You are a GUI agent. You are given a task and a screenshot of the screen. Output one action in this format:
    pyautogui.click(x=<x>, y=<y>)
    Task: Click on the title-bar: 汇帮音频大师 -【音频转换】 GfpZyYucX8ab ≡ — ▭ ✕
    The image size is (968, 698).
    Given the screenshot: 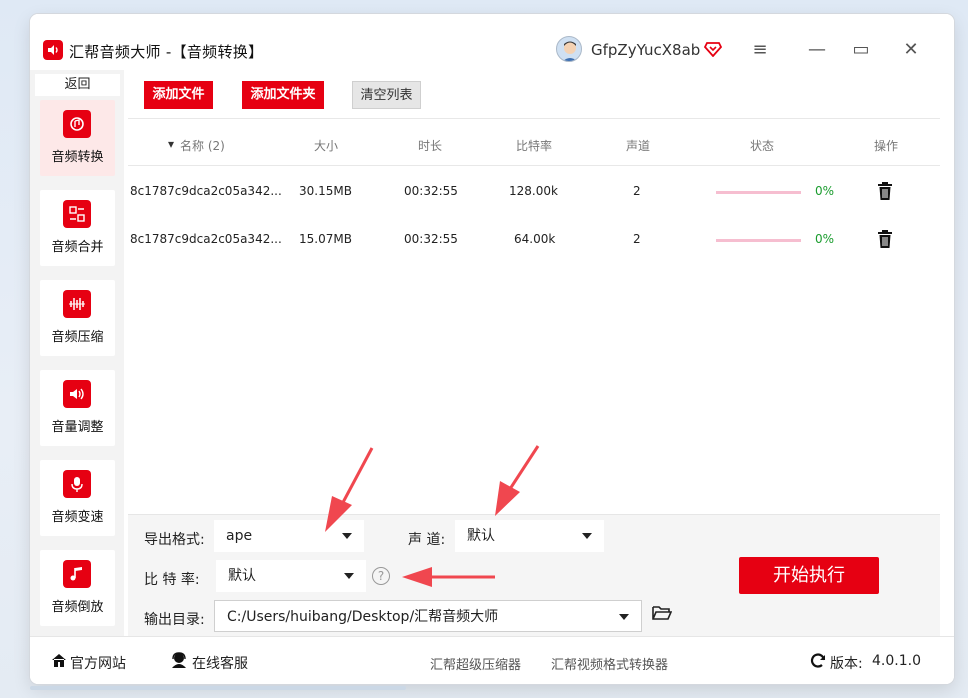 What is the action you would take?
    pyautogui.click(x=492, y=42)
    